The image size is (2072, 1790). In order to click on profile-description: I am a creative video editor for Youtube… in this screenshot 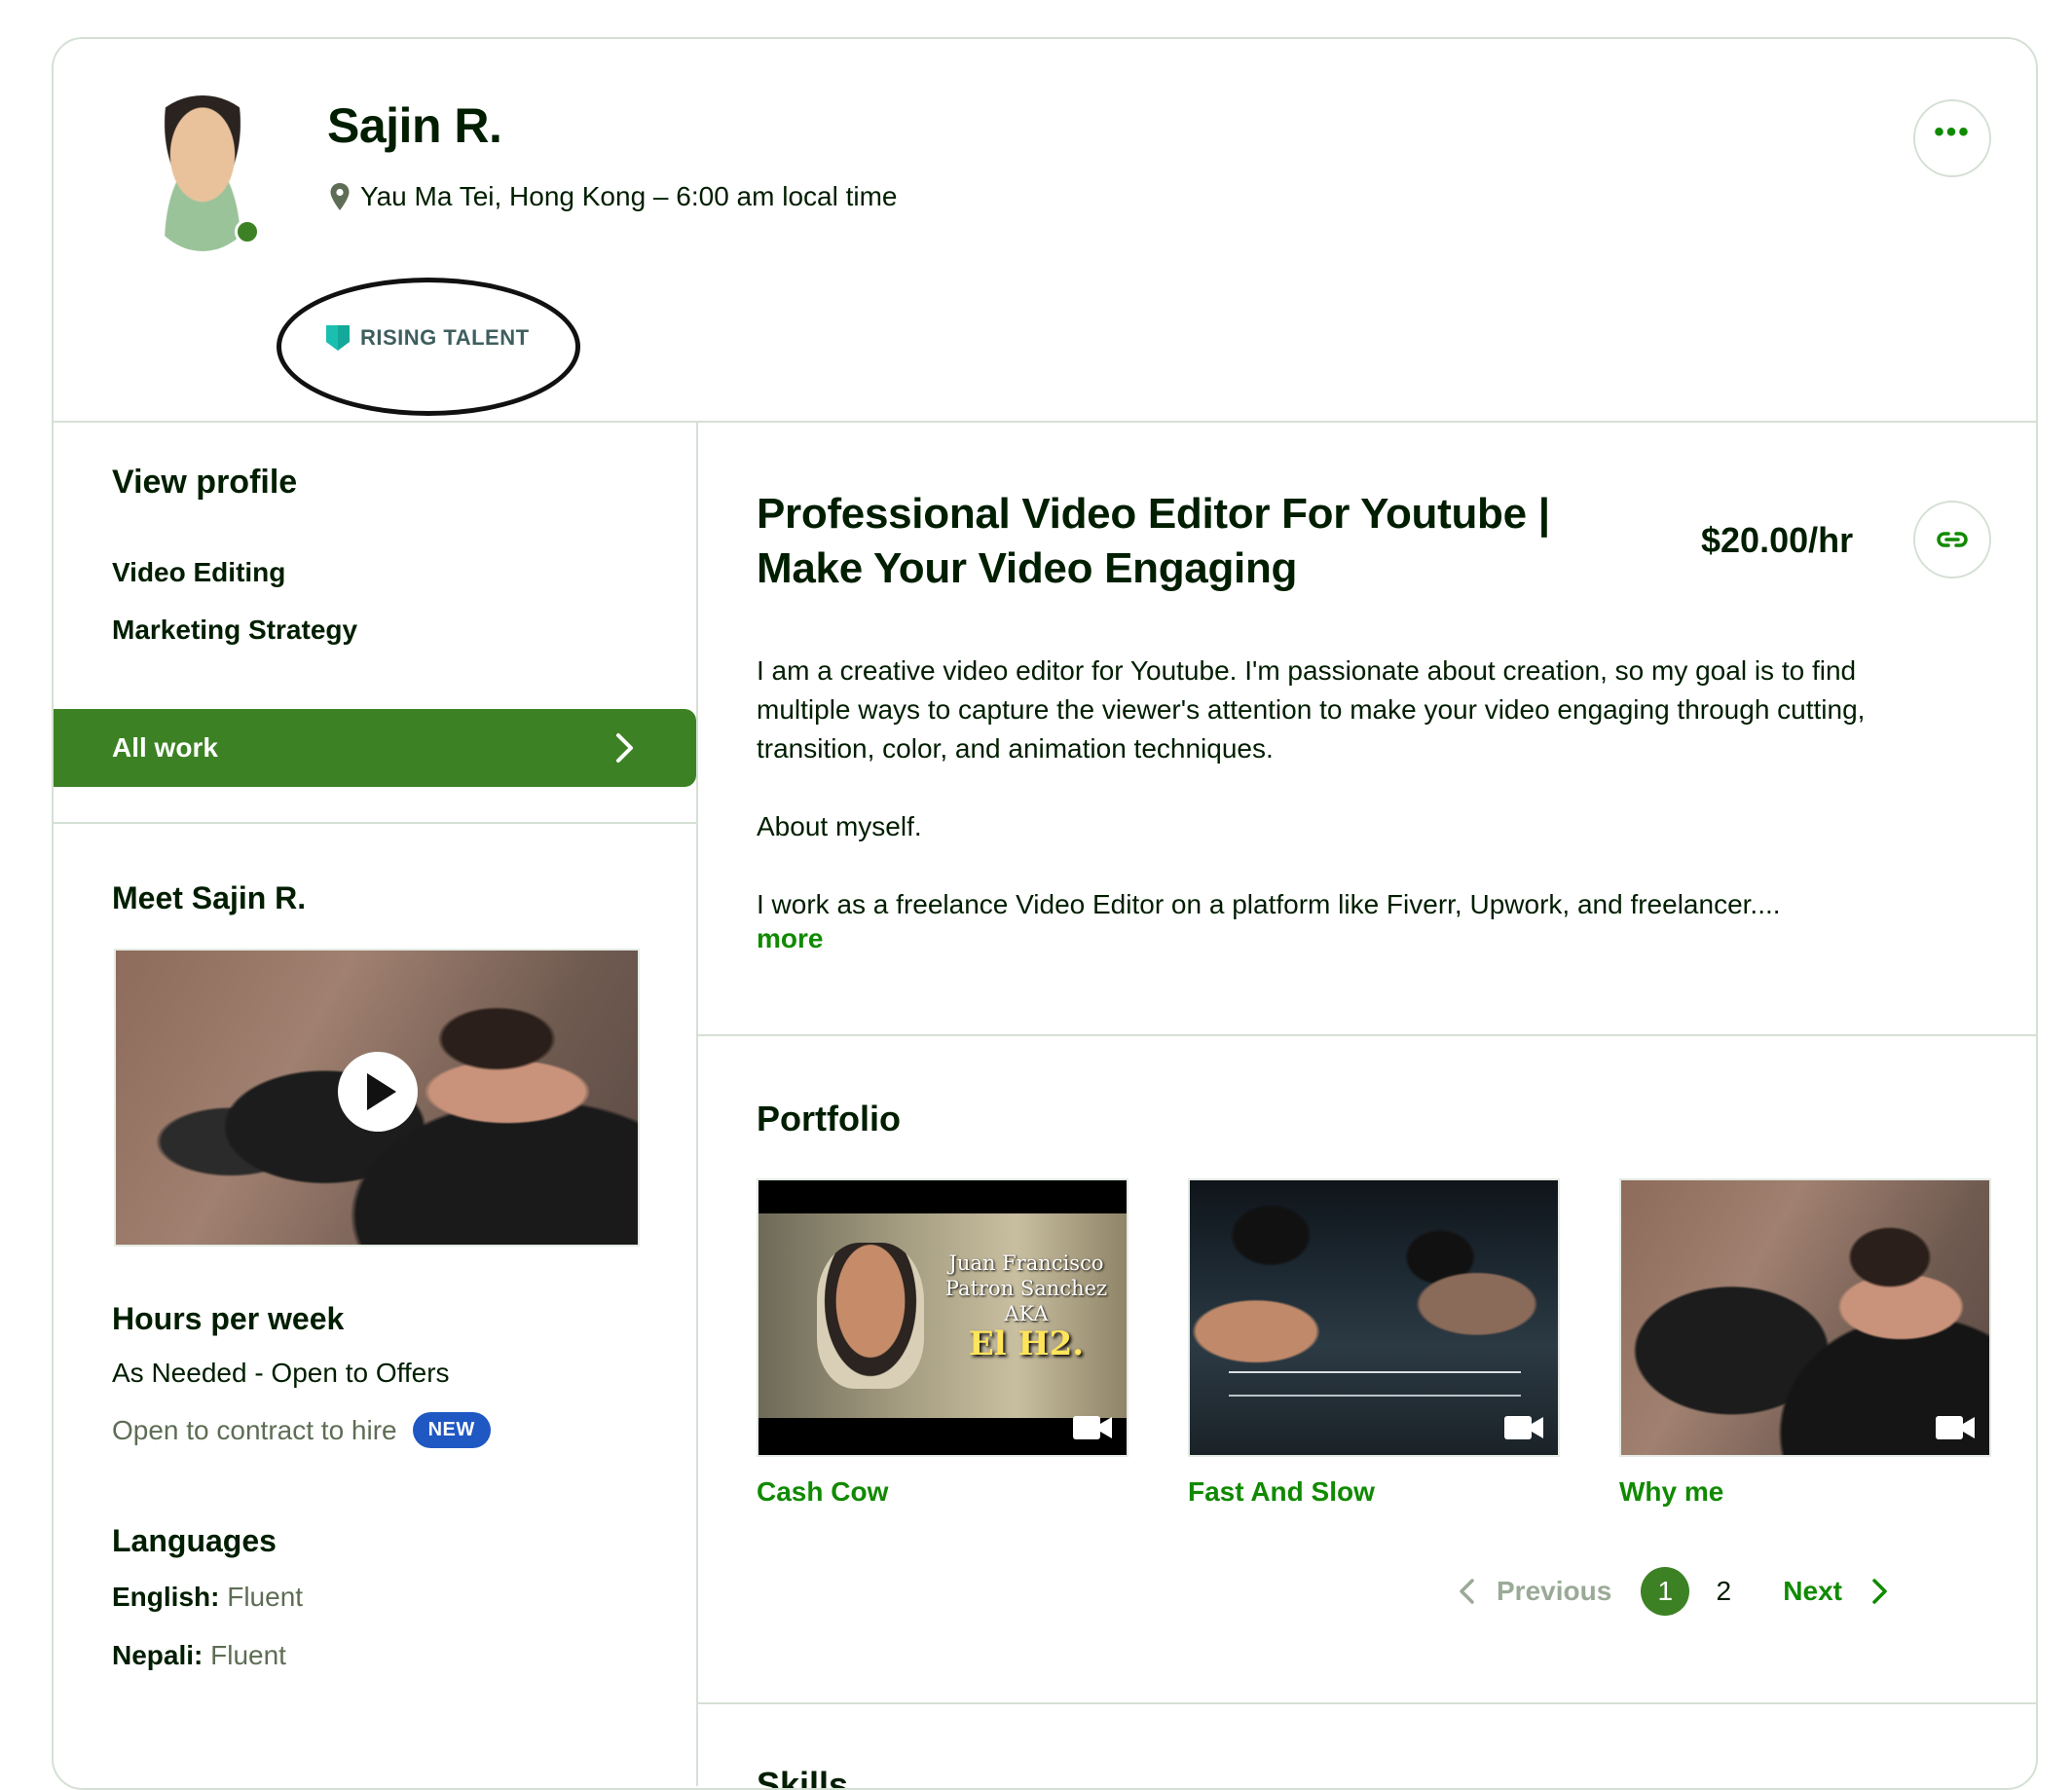, I will do `click(1341, 807)`.